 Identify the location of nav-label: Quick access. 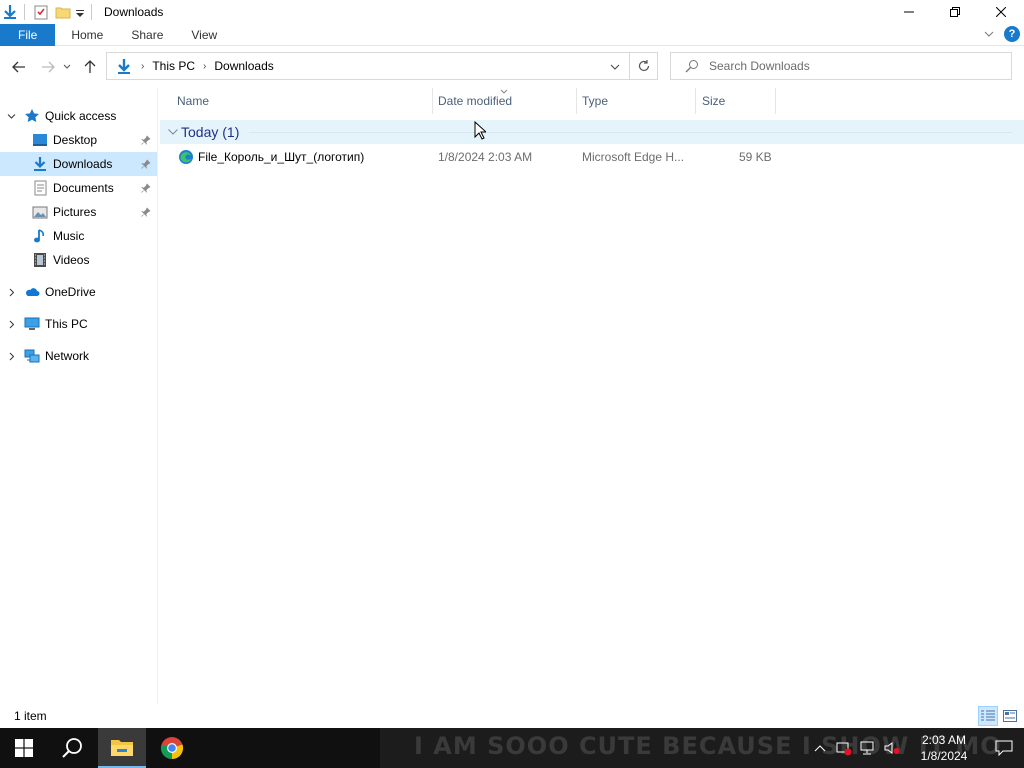
(81, 116).